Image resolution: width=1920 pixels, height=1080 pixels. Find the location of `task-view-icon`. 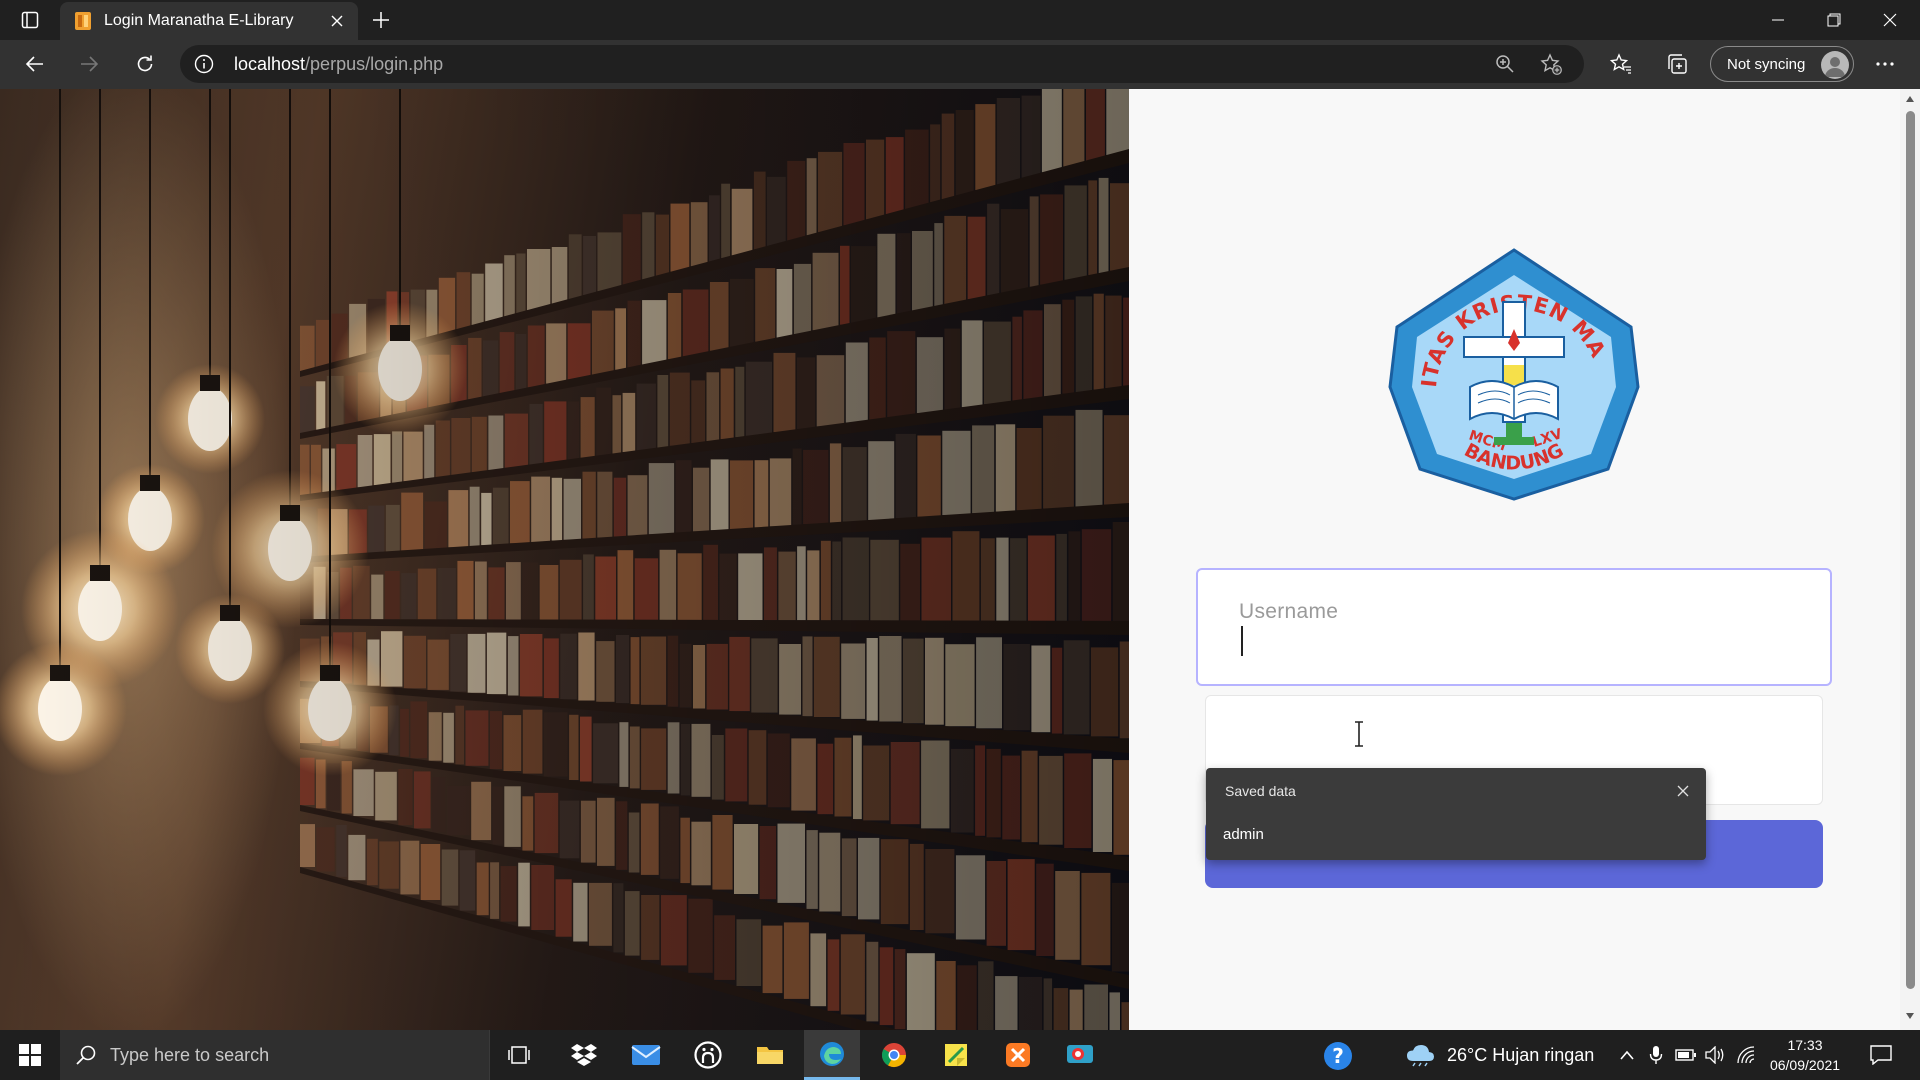

task-view-icon is located at coordinates (519, 1055).